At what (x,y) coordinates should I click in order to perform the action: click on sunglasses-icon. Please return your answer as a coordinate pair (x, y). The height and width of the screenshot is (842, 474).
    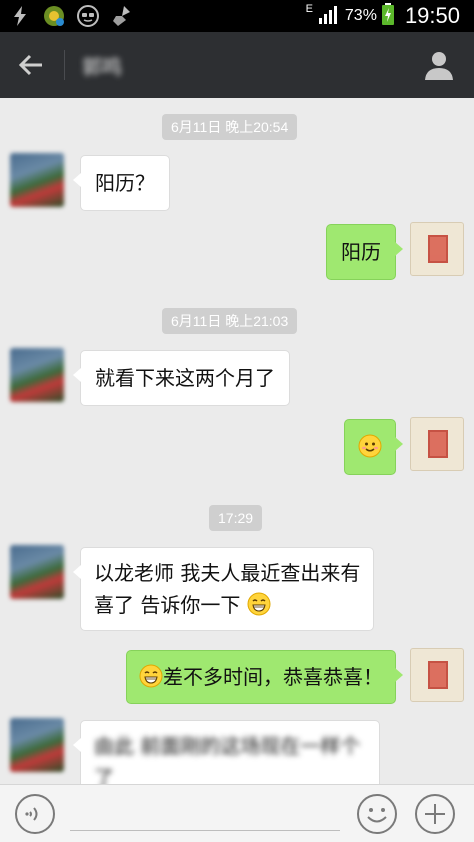
    Looking at the image, I should click on (88, 16).